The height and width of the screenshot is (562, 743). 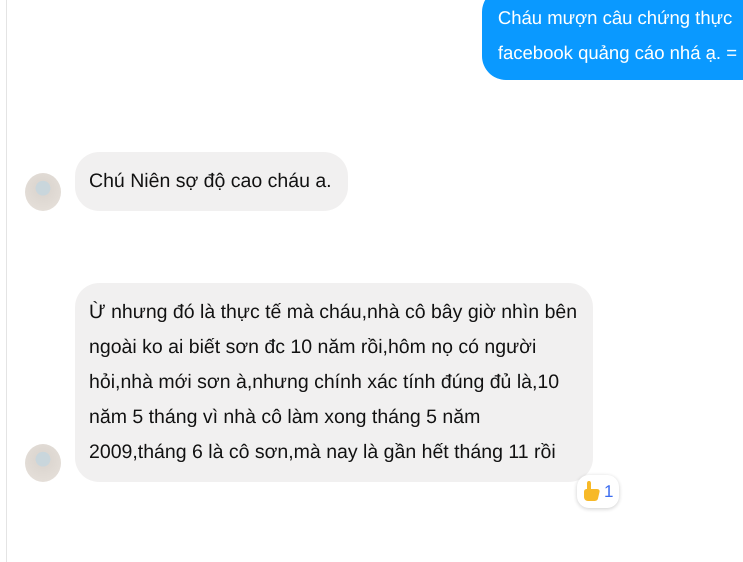 What do you see at coordinates (592, 491) in the screenshot?
I see `thumbs-up-icon` at bounding box center [592, 491].